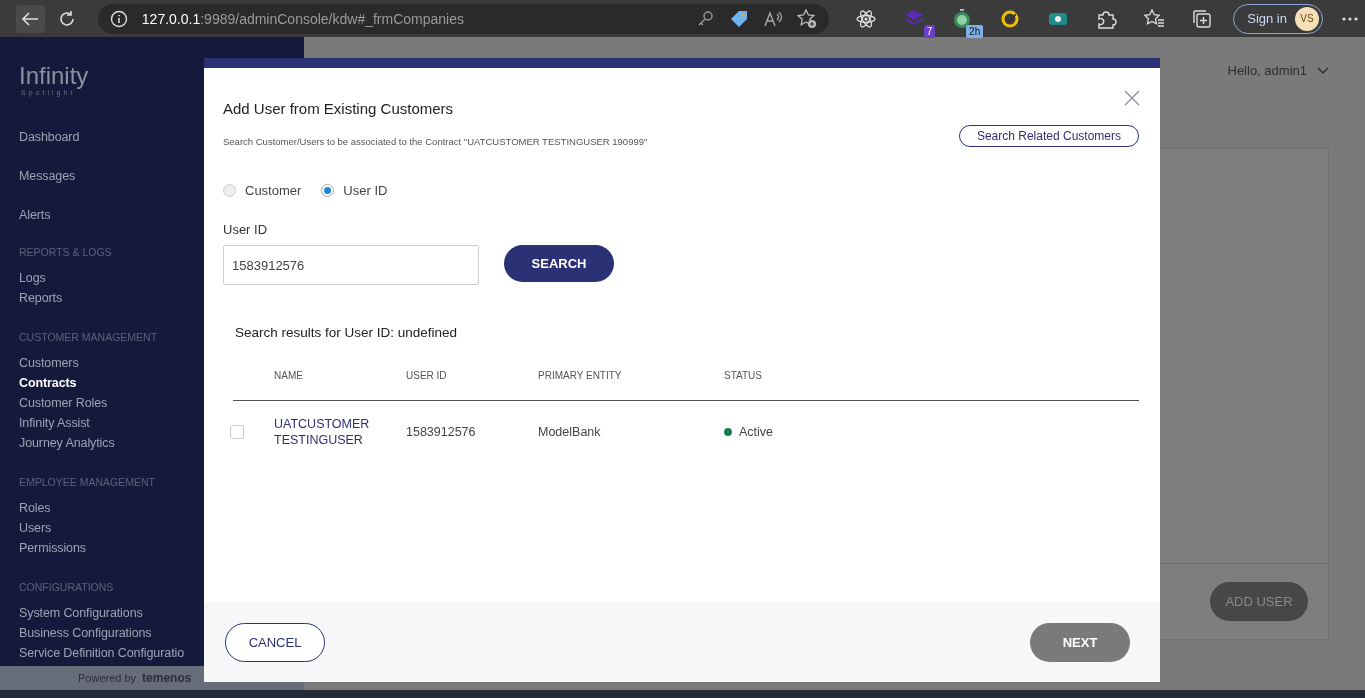  Describe the element at coordinates (85, 633) in the screenshot. I see `sidebar-item: Business Configurations` at that location.